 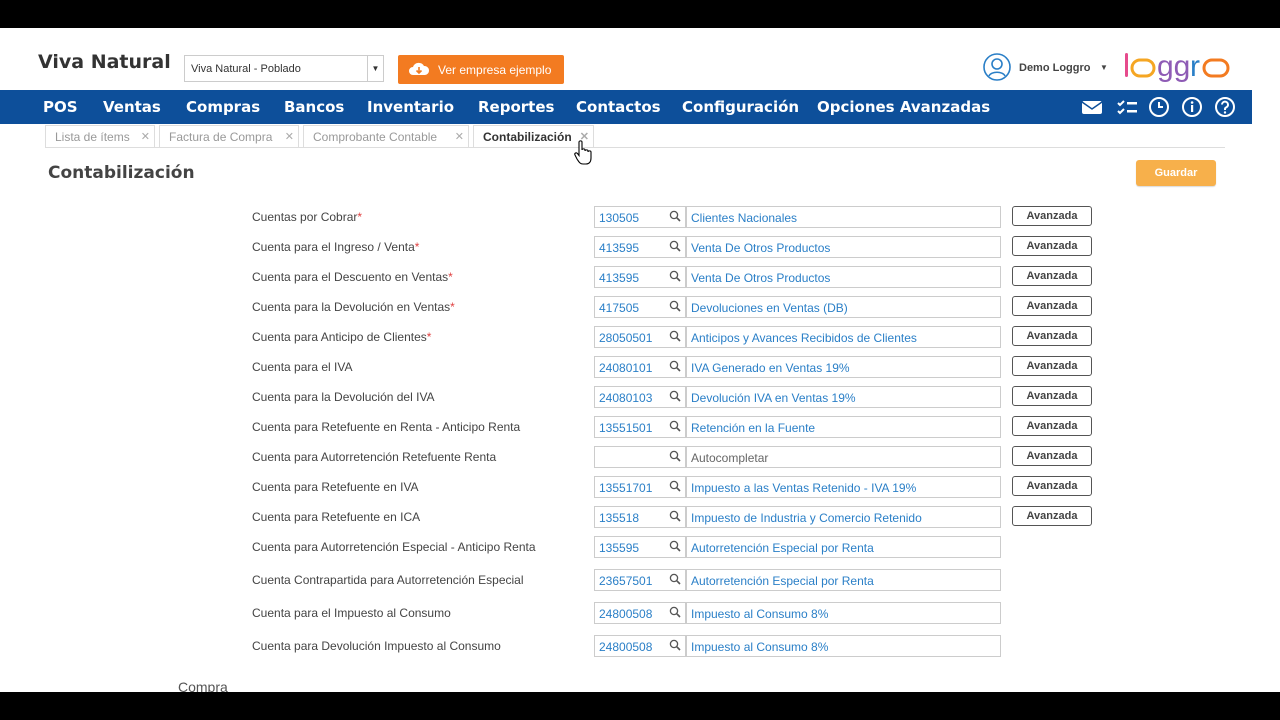 I want to click on account-code-input: 130505, so click(x=640, y=217).